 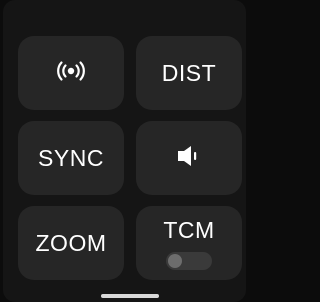 What do you see at coordinates (174, 260) in the screenshot?
I see `tcm-toggle-knob` at bounding box center [174, 260].